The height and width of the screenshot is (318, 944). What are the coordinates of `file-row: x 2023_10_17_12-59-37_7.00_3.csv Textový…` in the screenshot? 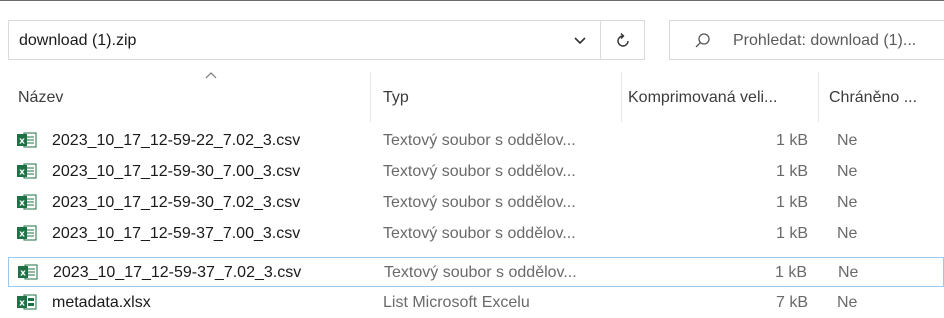 It's located at (476, 234).